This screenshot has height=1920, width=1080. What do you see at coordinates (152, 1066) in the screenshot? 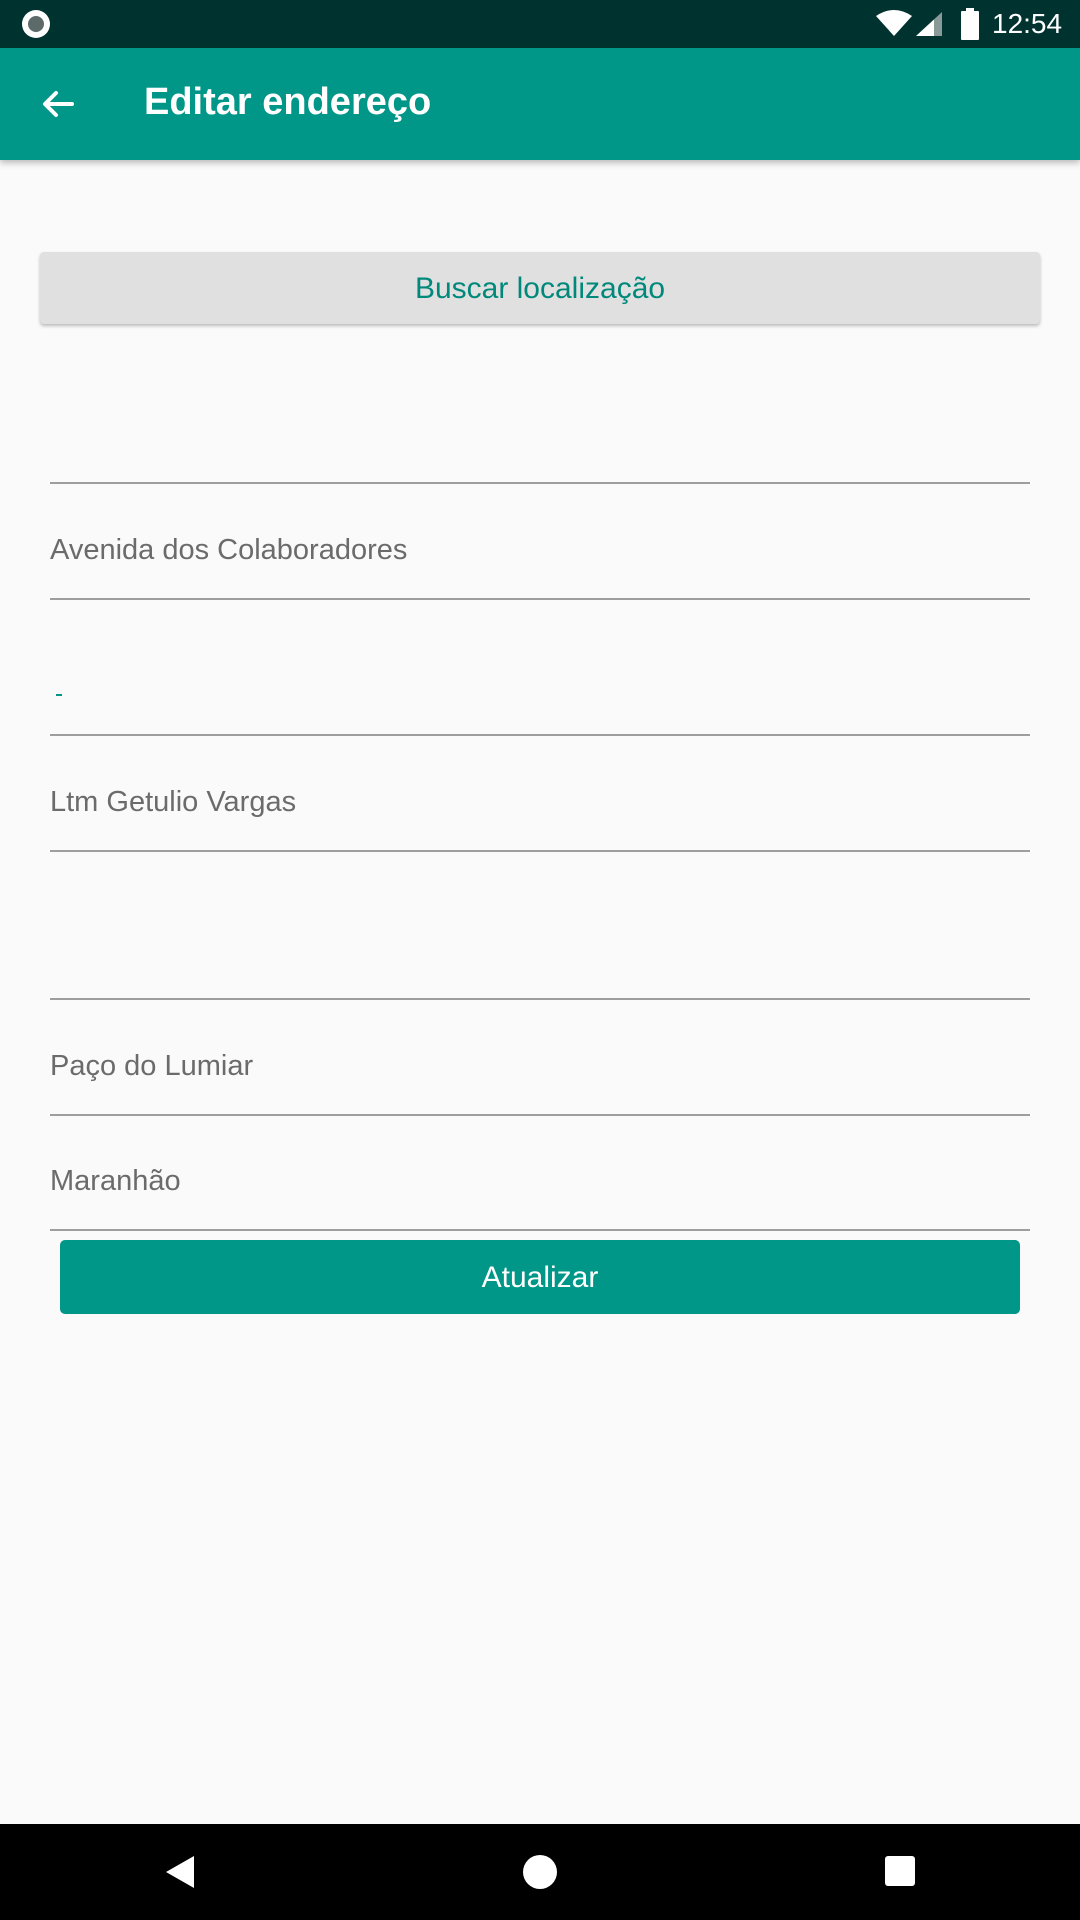
I see `city-field-value: Paço do Lumiar` at bounding box center [152, 1066].